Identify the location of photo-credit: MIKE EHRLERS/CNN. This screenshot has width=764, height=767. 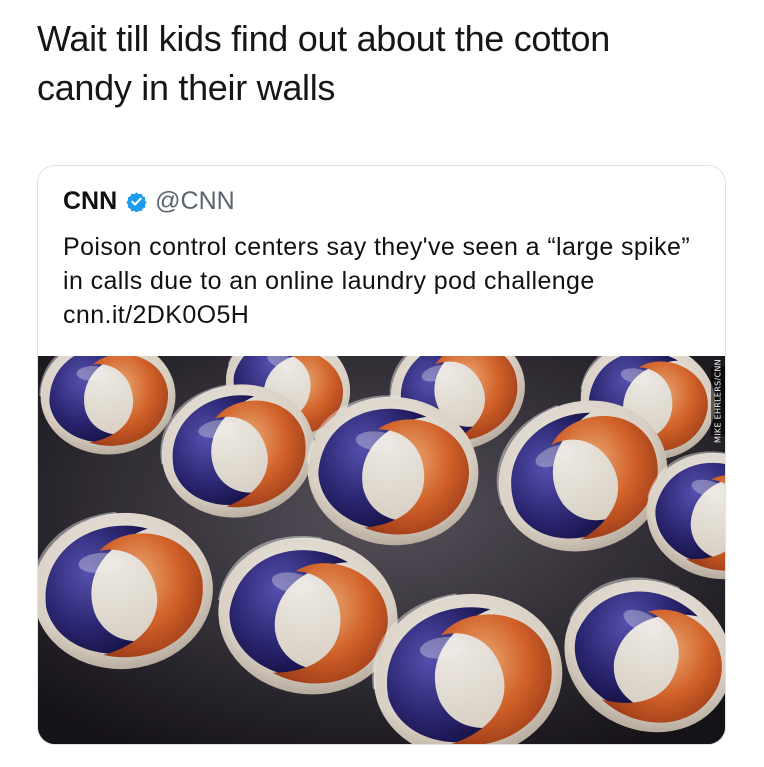
(718, 401).